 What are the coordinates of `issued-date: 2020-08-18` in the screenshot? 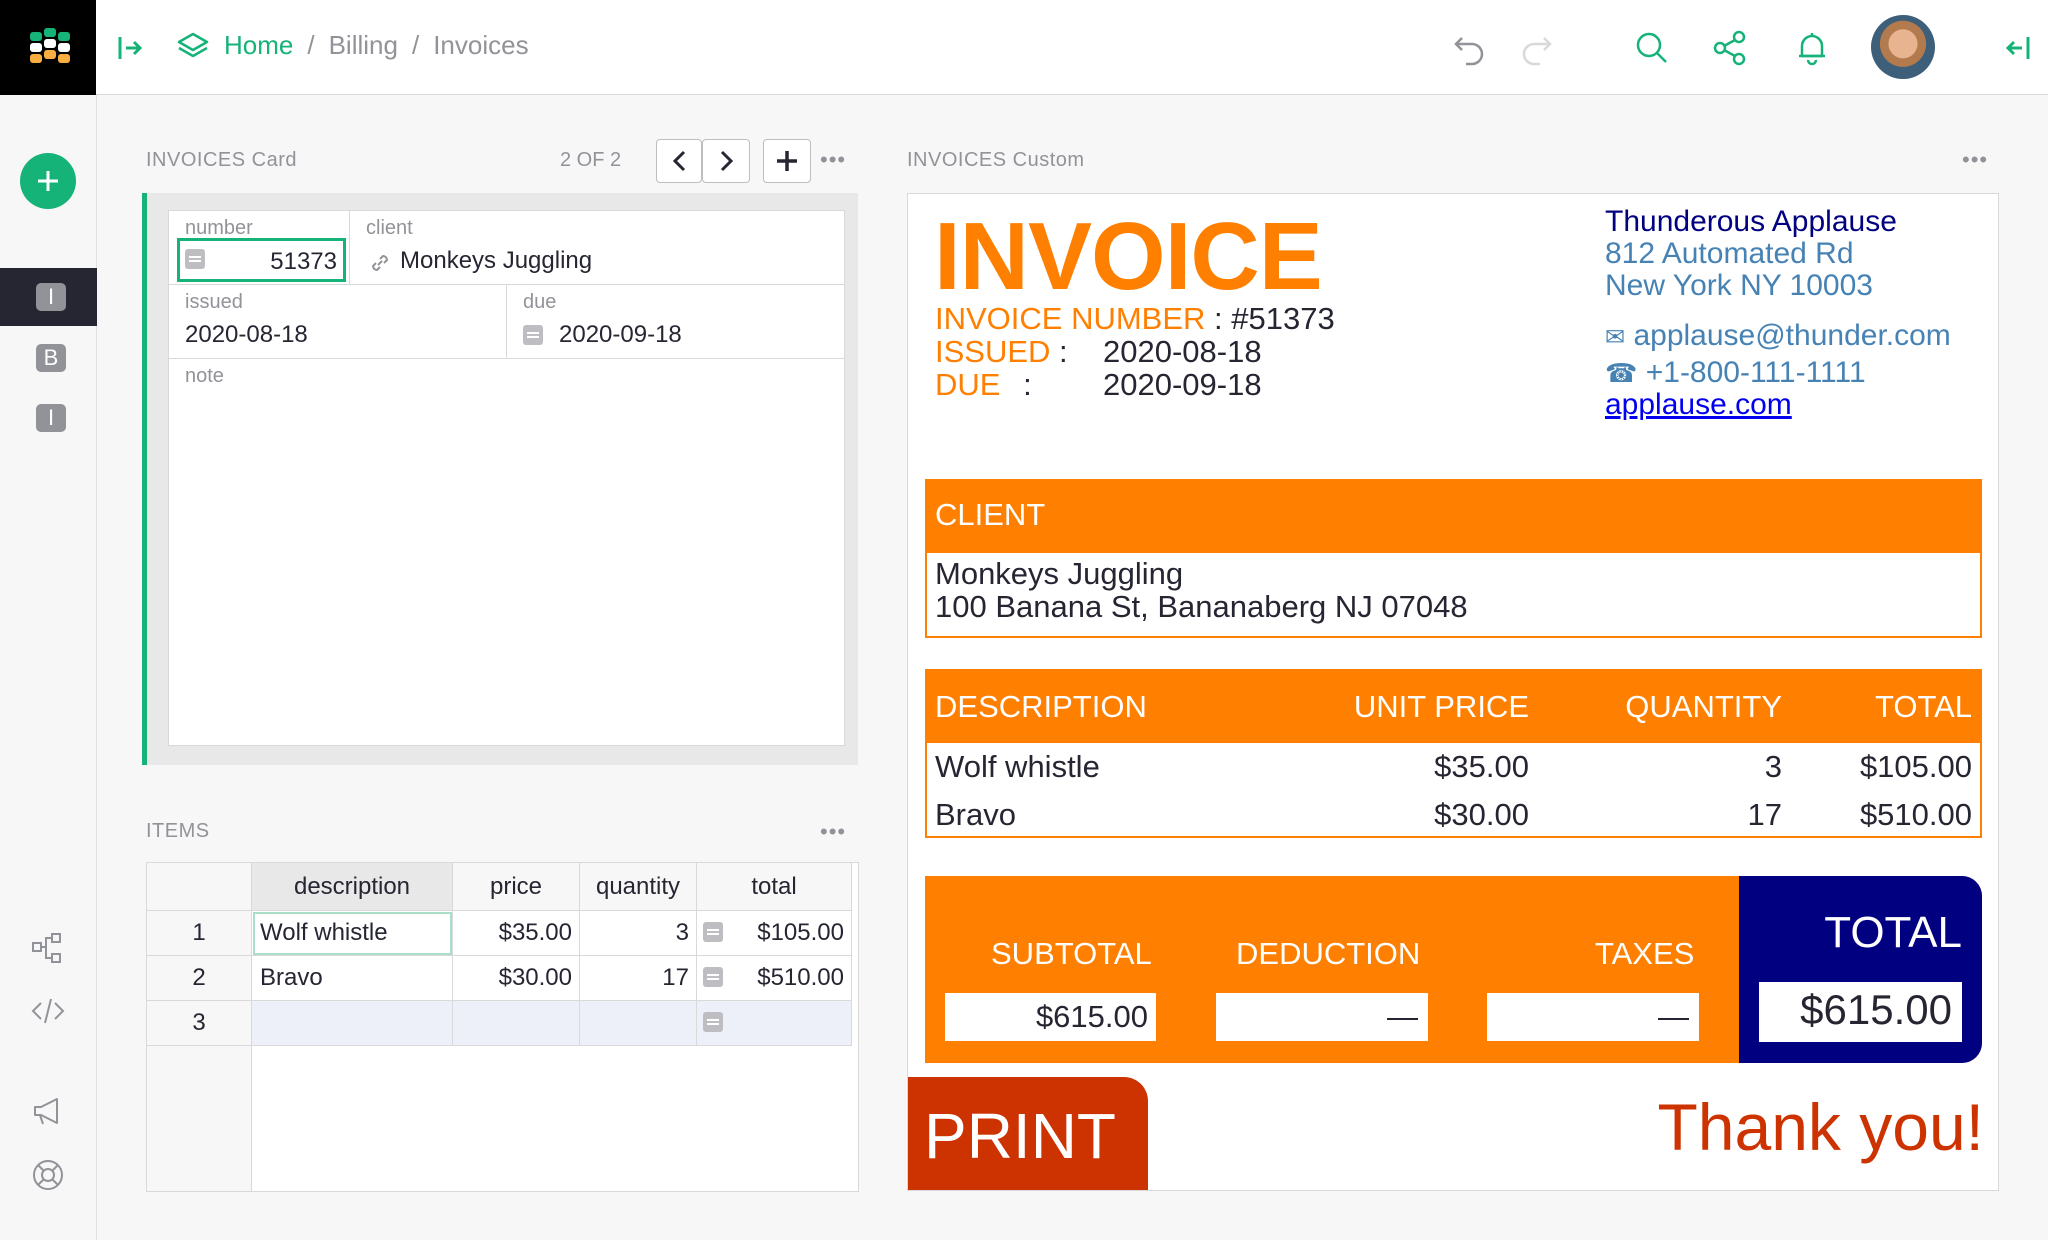 It's located at (1182, 351).